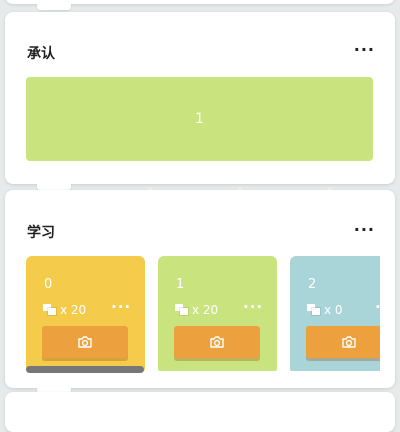 The image size is (400, 432). What do you see at coordinates (85, 369) in the screenshot?
I see `scrollbar-thumb` at bounding box center [85, 369].